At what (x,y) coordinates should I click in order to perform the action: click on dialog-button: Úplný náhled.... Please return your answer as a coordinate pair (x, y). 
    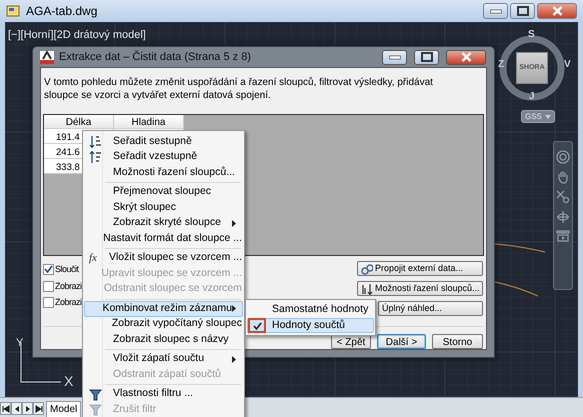
    Looking at the image, I should click on (430, 308).